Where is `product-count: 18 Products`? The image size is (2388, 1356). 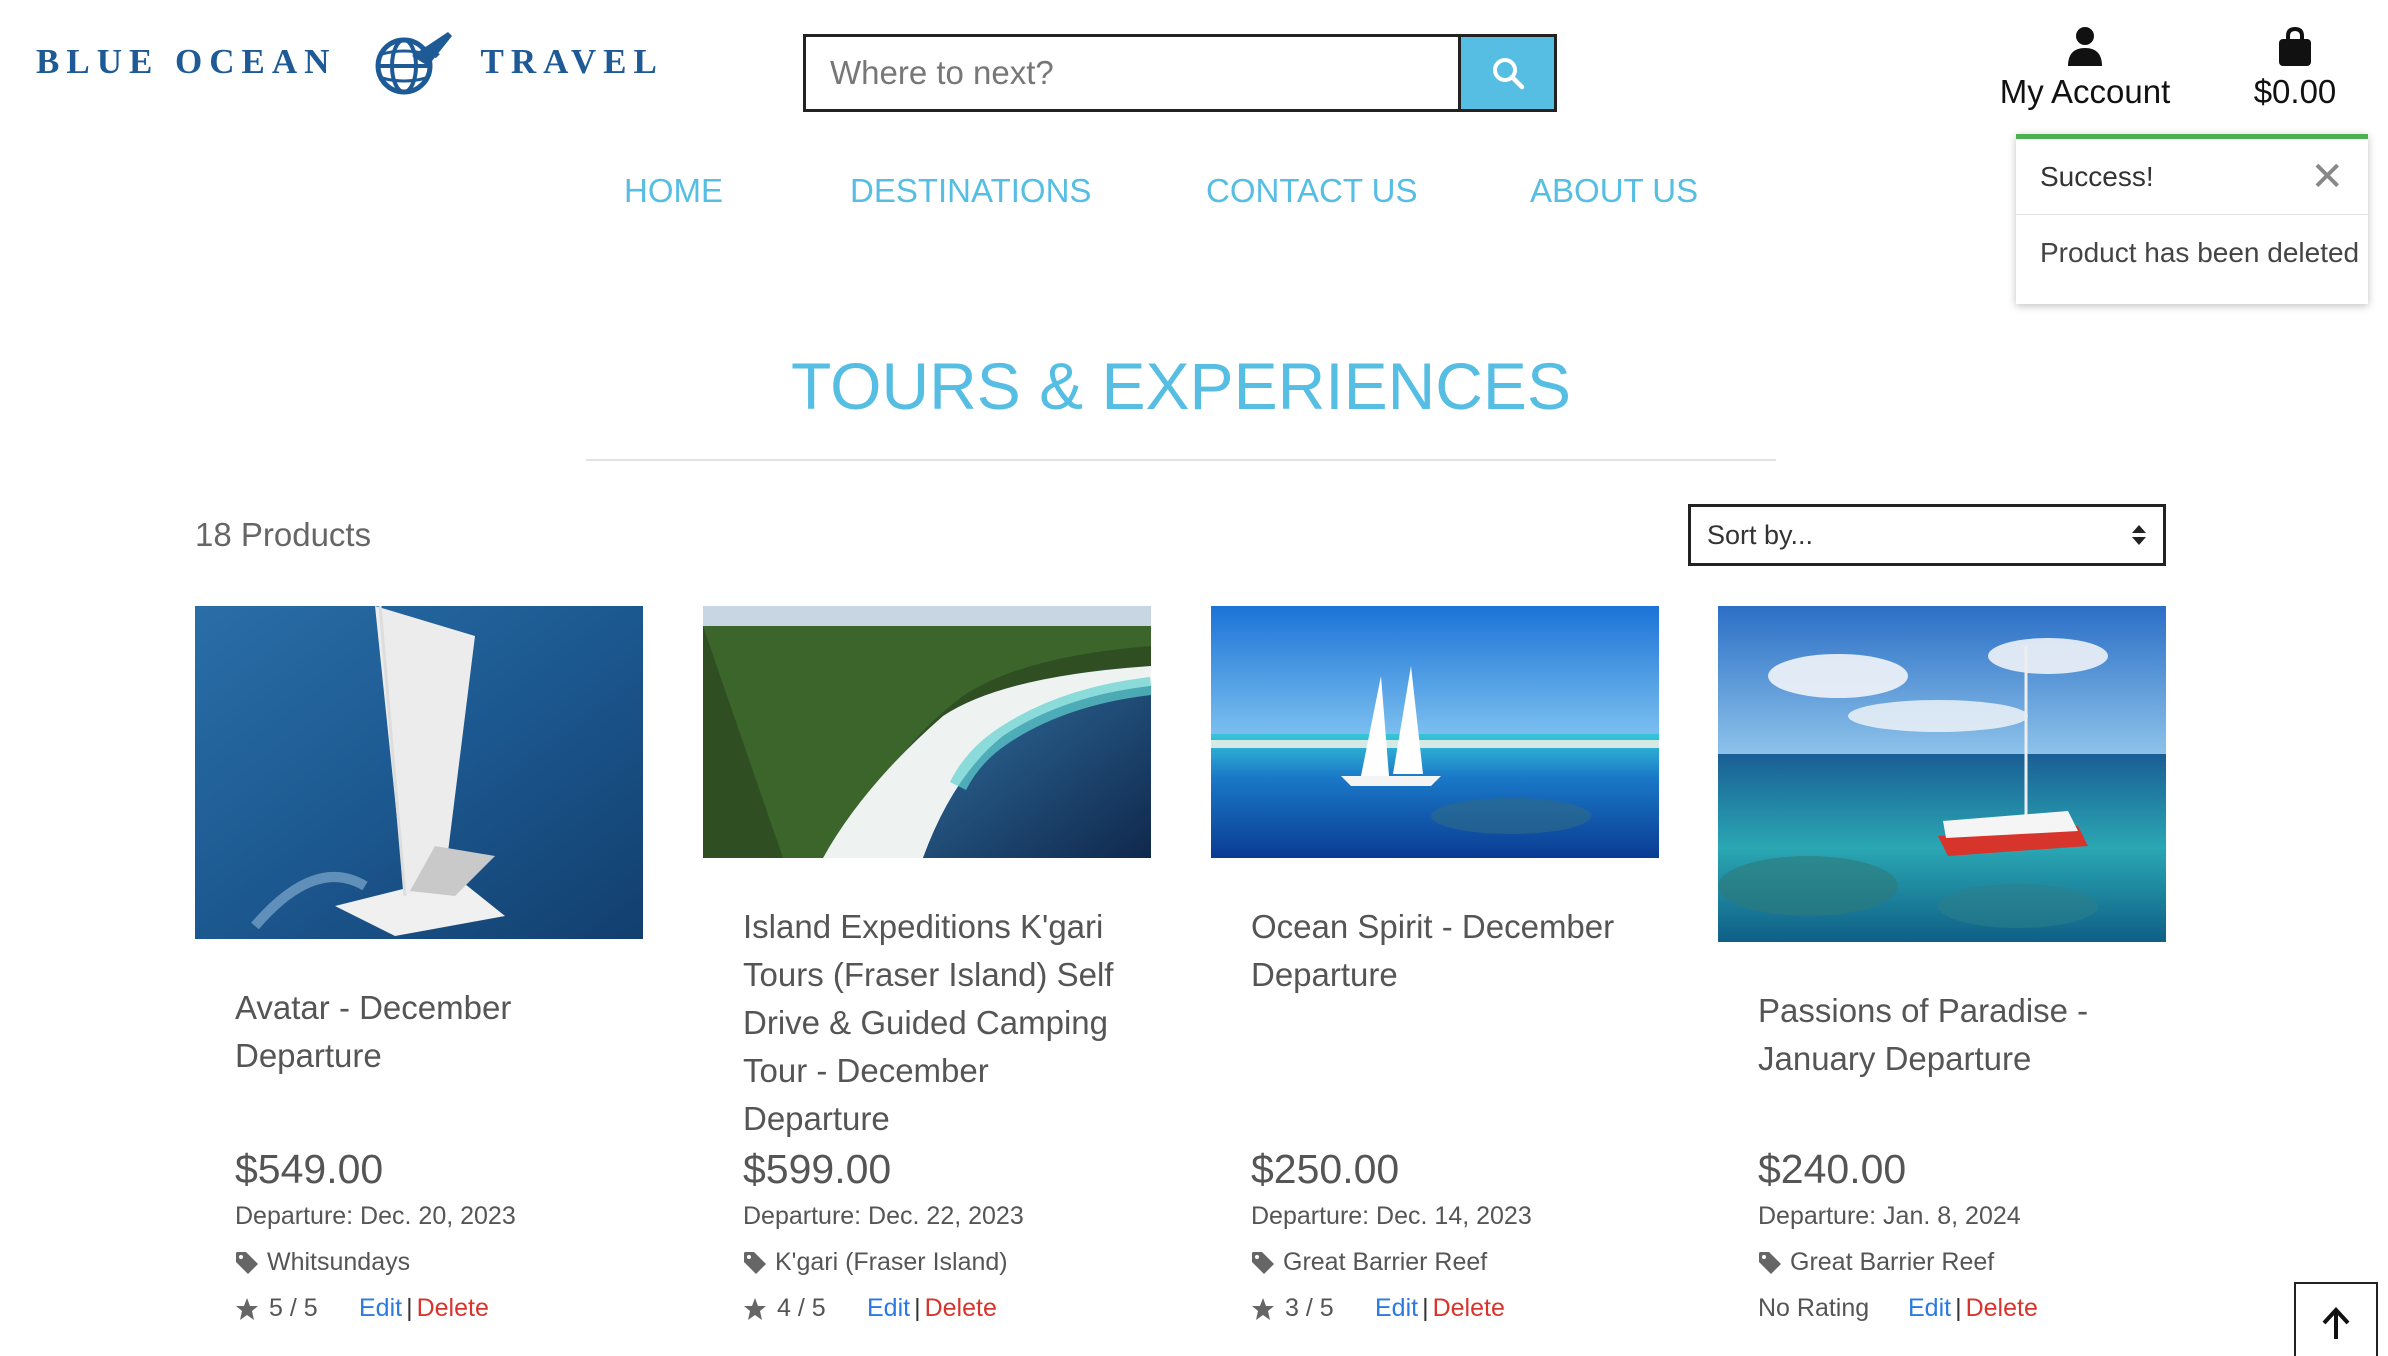
product-count: 18 Products is located at coordinates (283, 534).